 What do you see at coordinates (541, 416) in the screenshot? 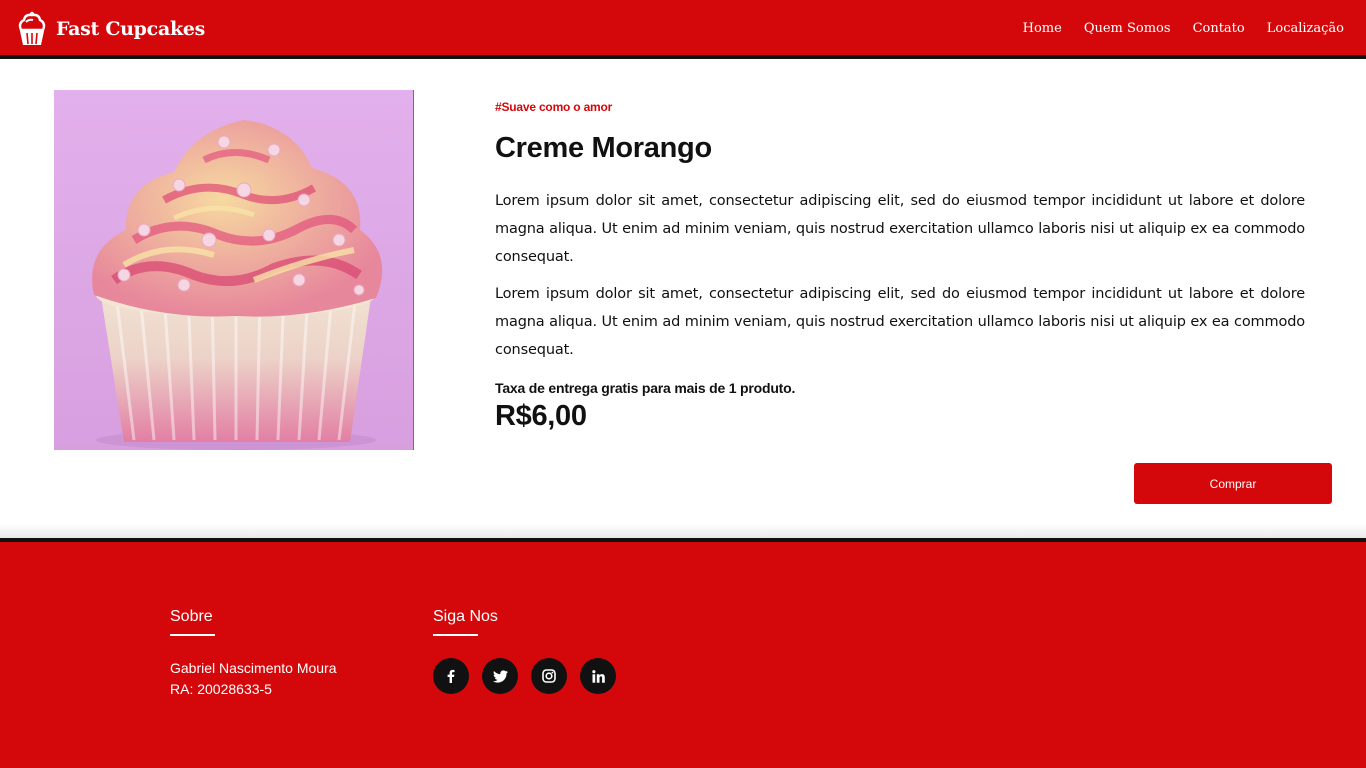
I see `product-price: R$6,00` at bounding box center [541, 416].